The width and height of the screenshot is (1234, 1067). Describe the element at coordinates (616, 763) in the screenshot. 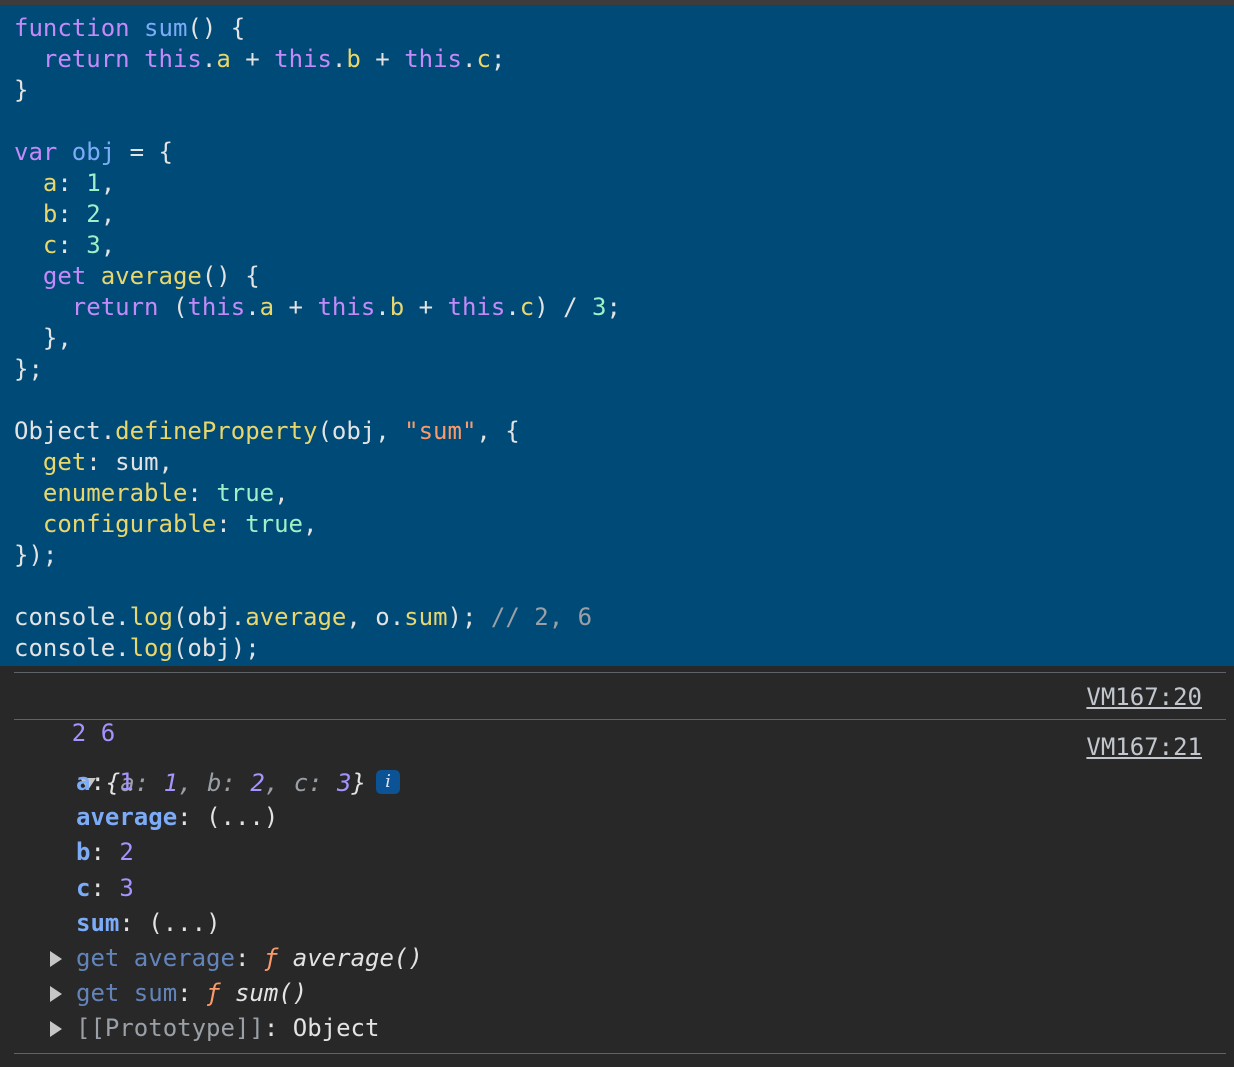

I see `object-summary-row: {a: 1, b: 2, c: 3} i VM167:21` at that location.